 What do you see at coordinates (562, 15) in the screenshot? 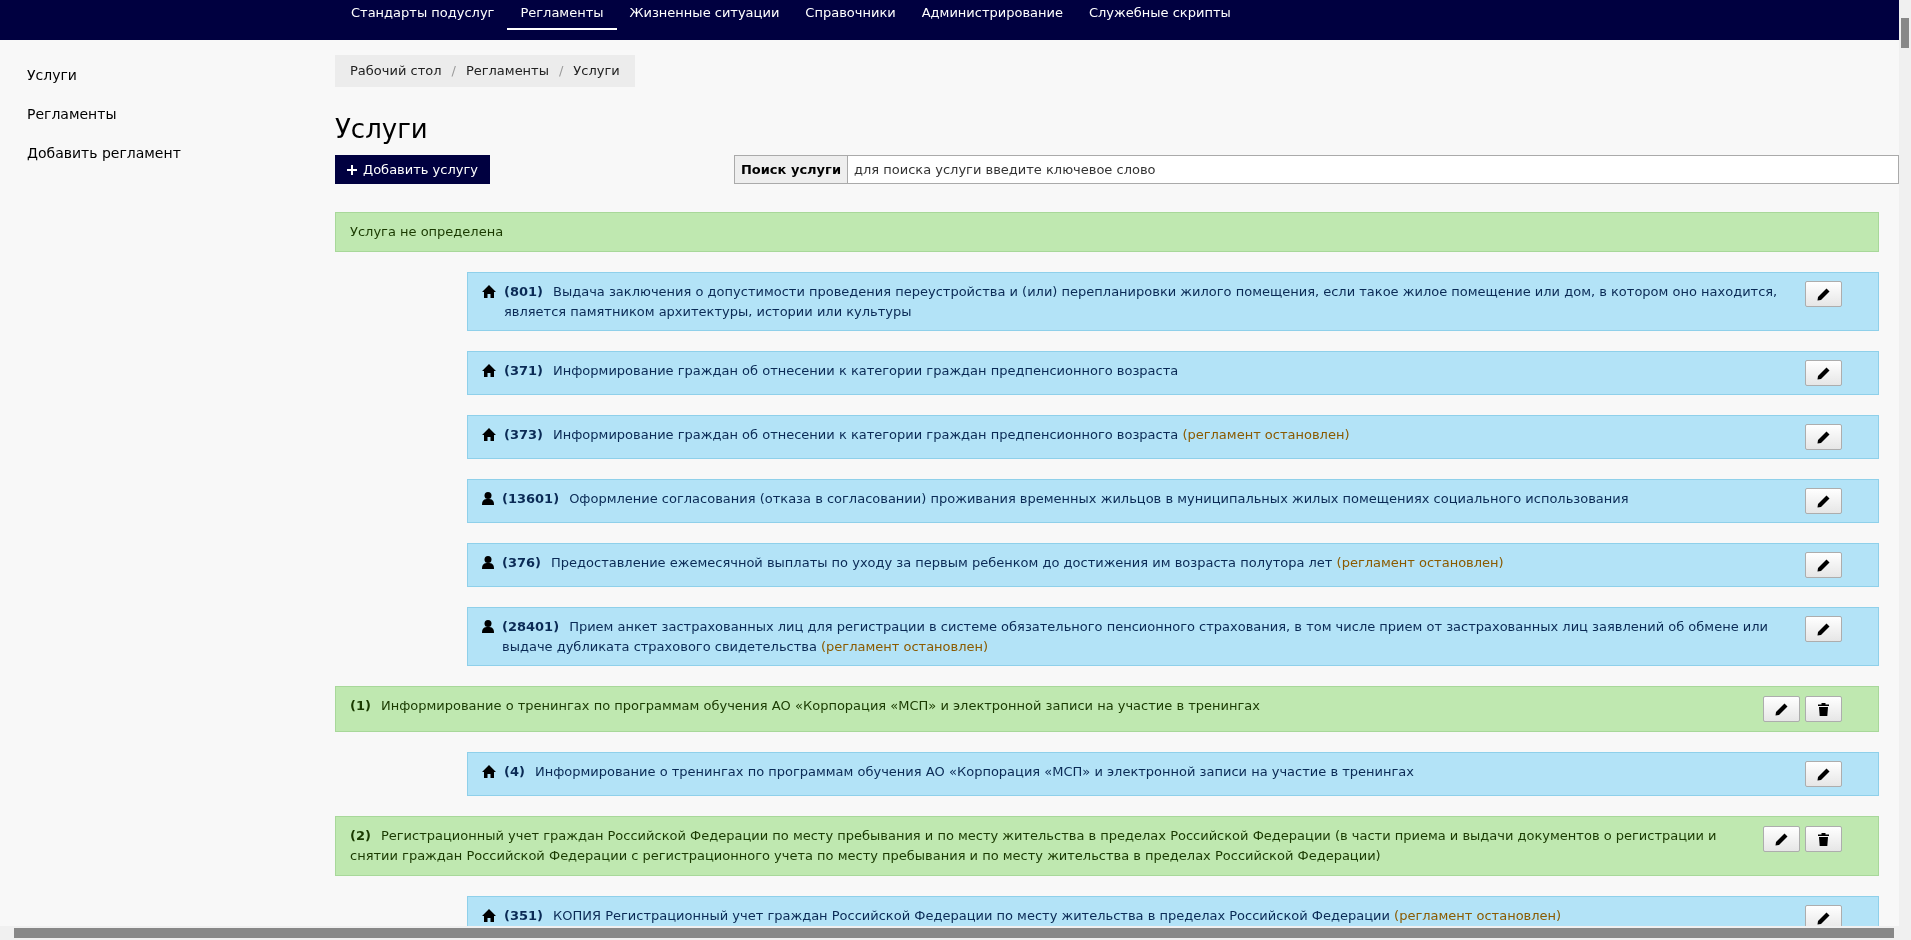
I see `nav-link: Регламенты` at bounding box center [562, 15].